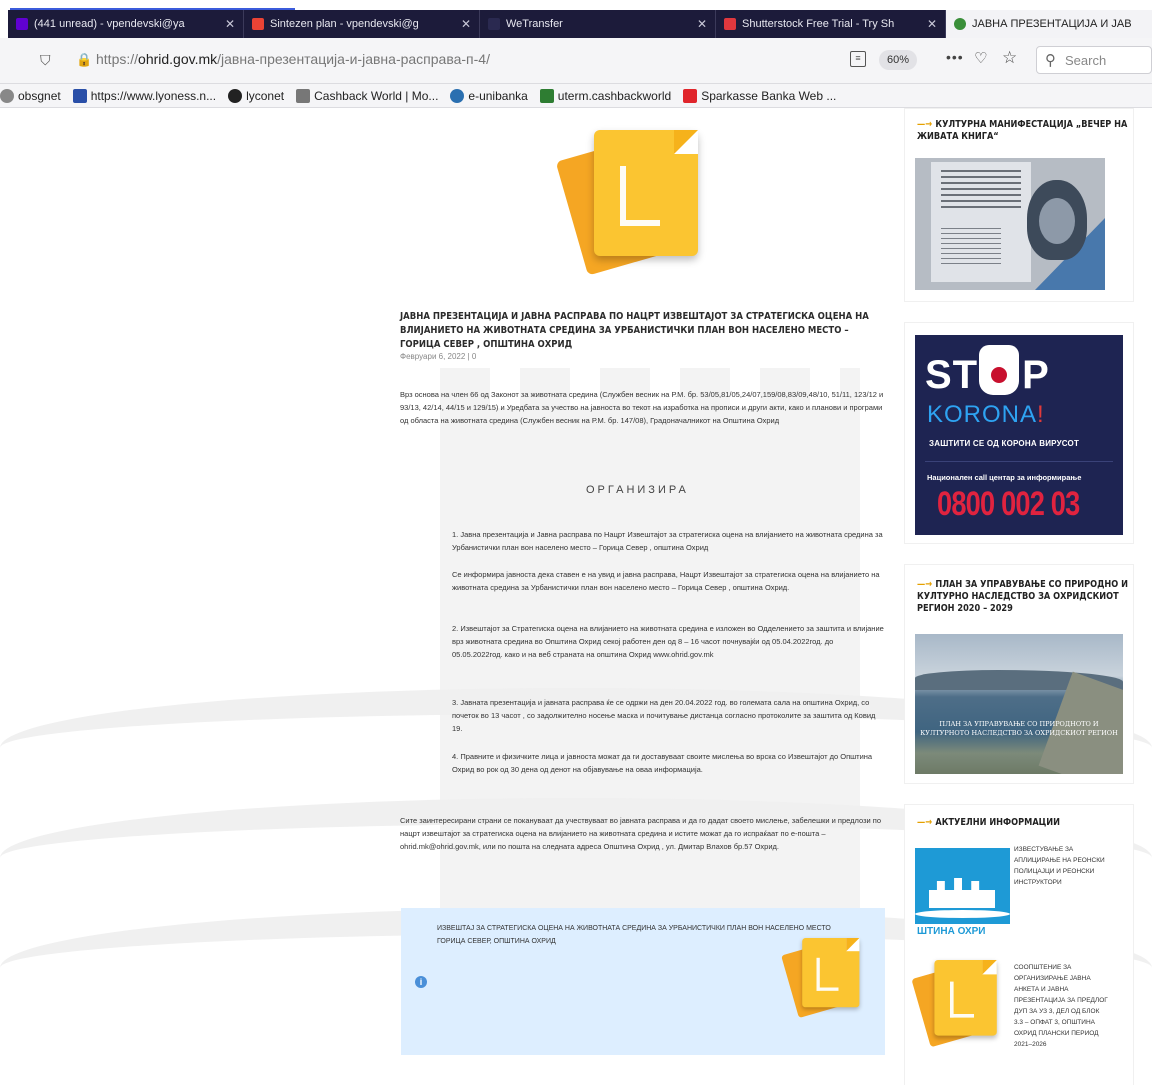 This screenshot has width=1152, height=1085. What do you see at coordinates (178, 59) in the screenshot?
I see `url-domain: ohrid.gov.mk` at bounding box center [178, 59].